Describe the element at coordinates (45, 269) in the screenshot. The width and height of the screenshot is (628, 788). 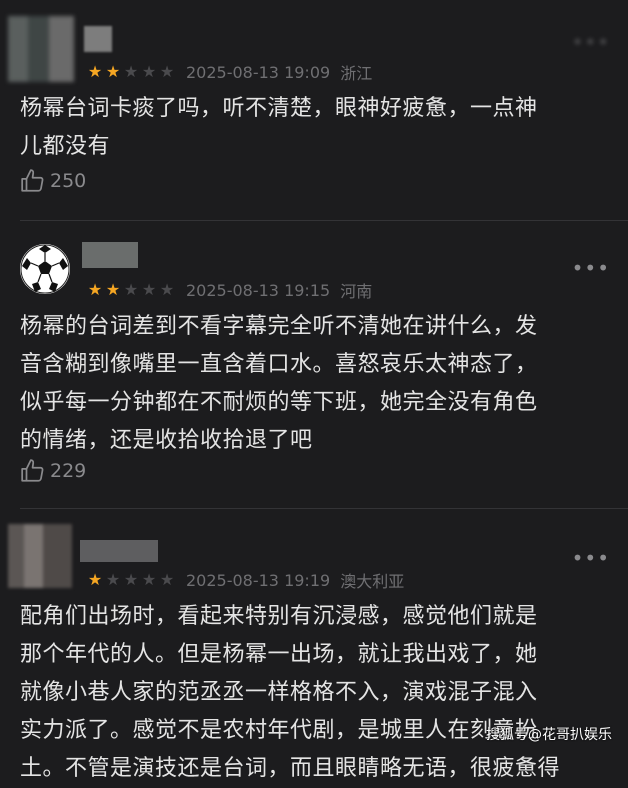
I see `soccer-ball-avatar-icon` at that location.